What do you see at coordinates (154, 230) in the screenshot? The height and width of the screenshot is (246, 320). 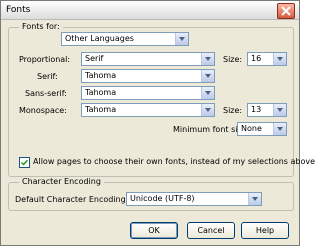 I see `ok-button: OK` at bounding box center [154, 230].